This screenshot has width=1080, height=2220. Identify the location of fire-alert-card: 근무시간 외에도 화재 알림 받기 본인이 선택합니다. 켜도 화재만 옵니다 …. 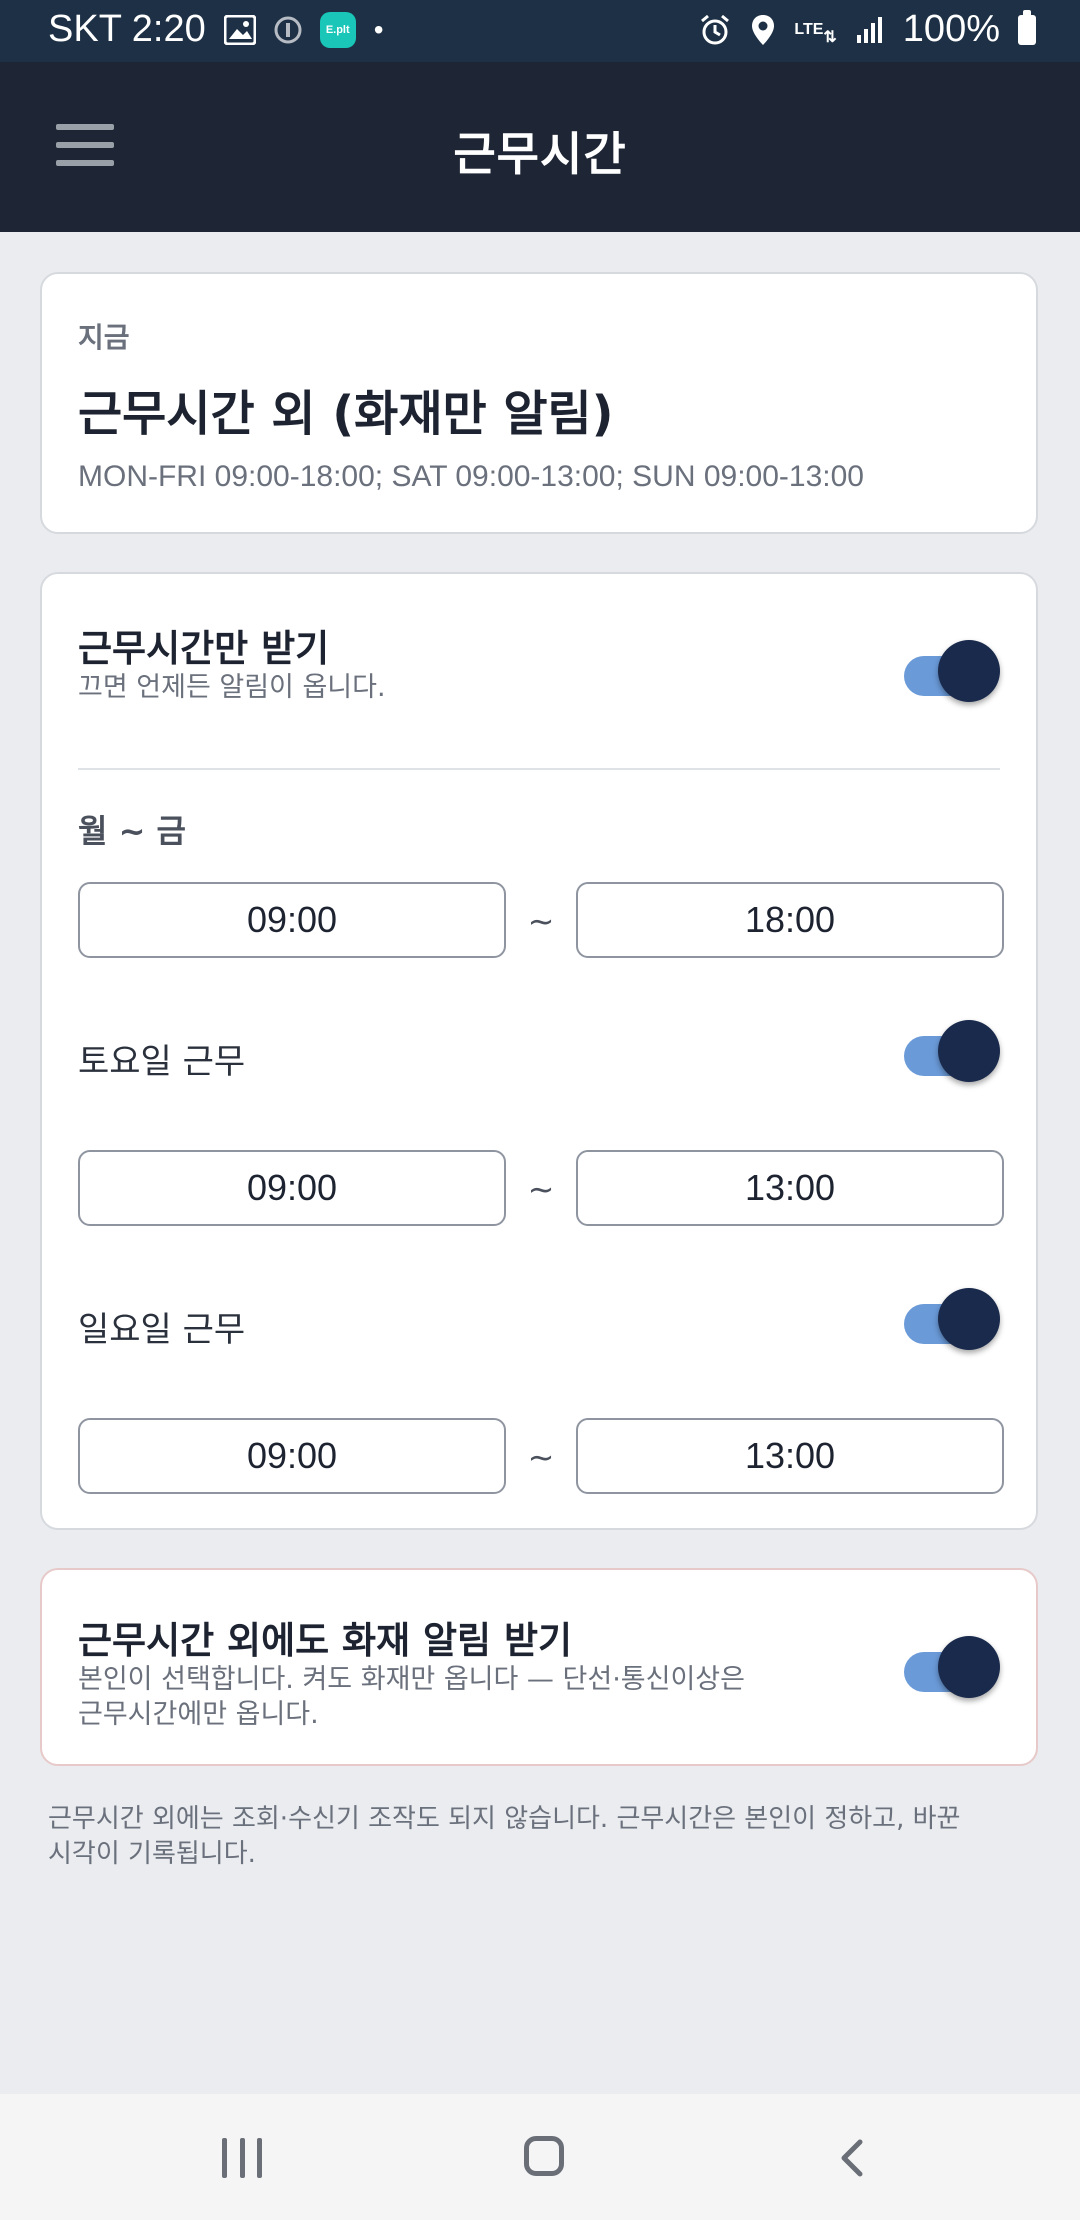
(539, 1667).